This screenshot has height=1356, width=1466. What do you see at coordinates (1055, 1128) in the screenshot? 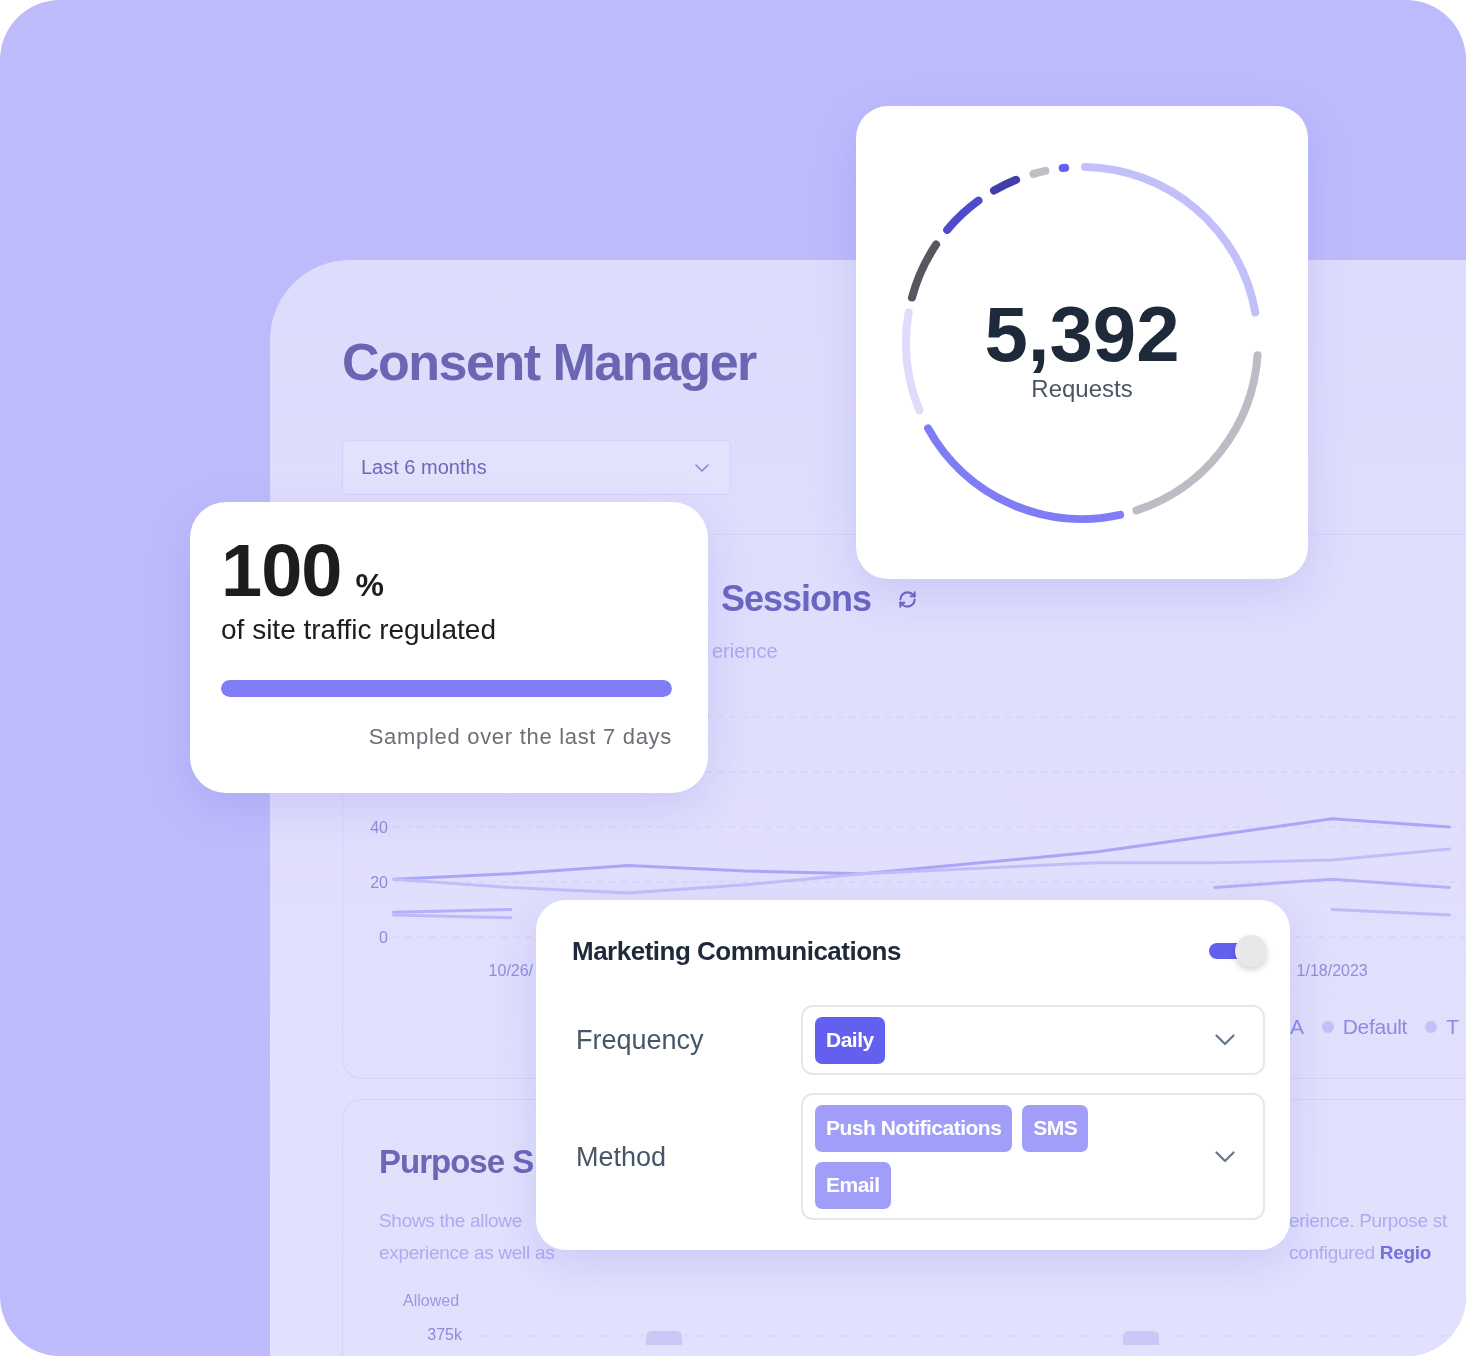
I see `value-tag: SMS` at bounding box center [1055, 1128].